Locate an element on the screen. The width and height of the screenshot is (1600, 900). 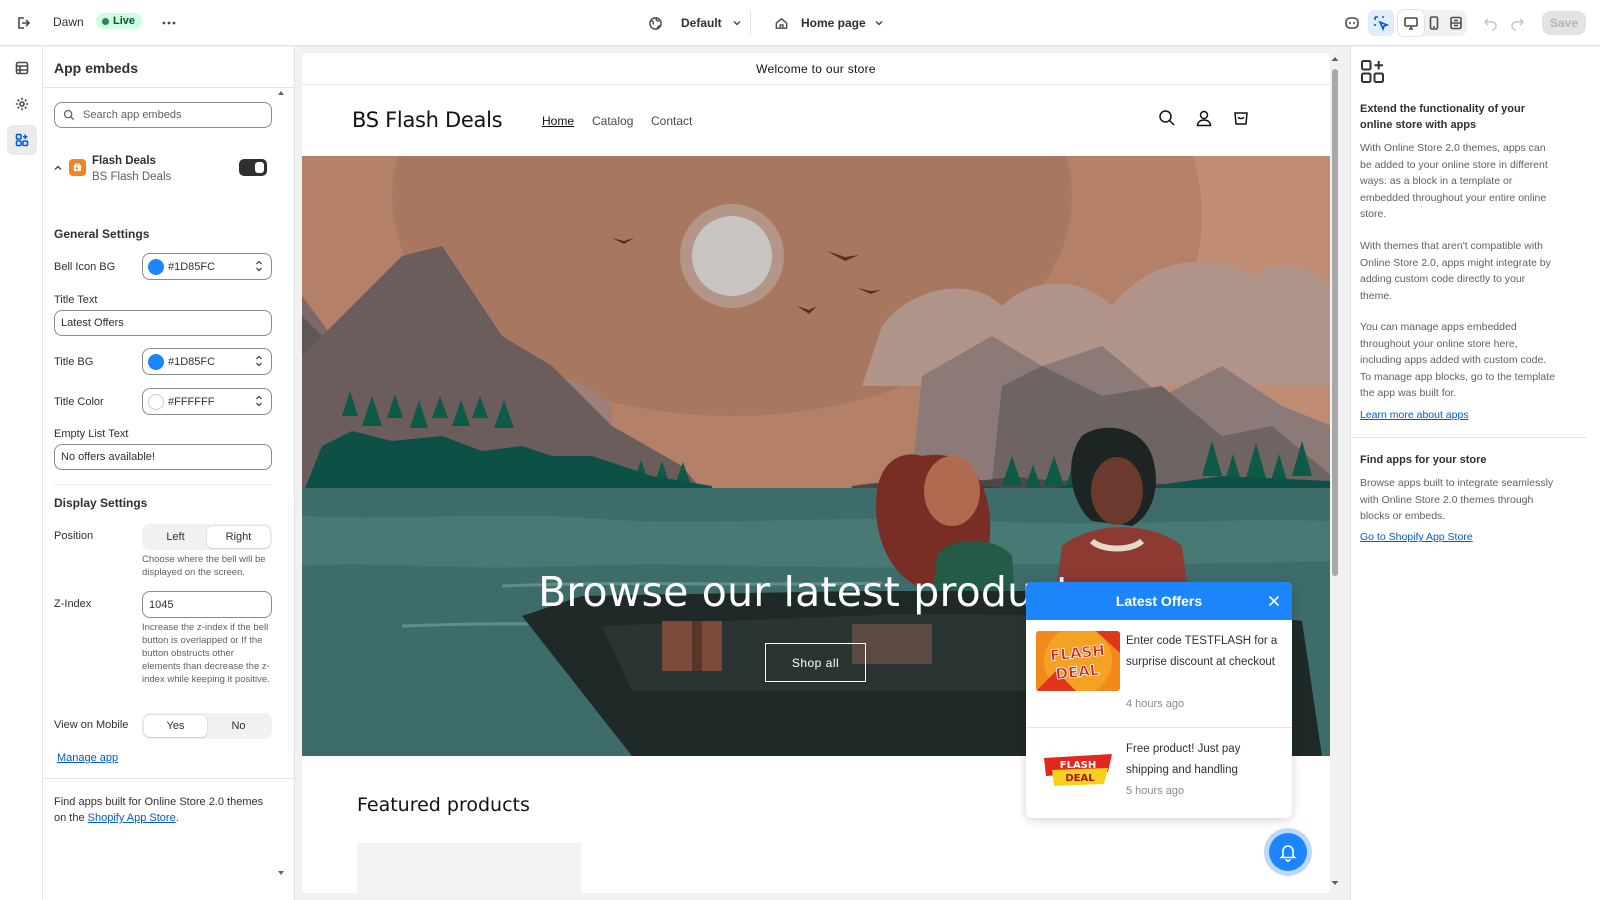
theme-settings-nav-button is located at coordinates (22, 104).